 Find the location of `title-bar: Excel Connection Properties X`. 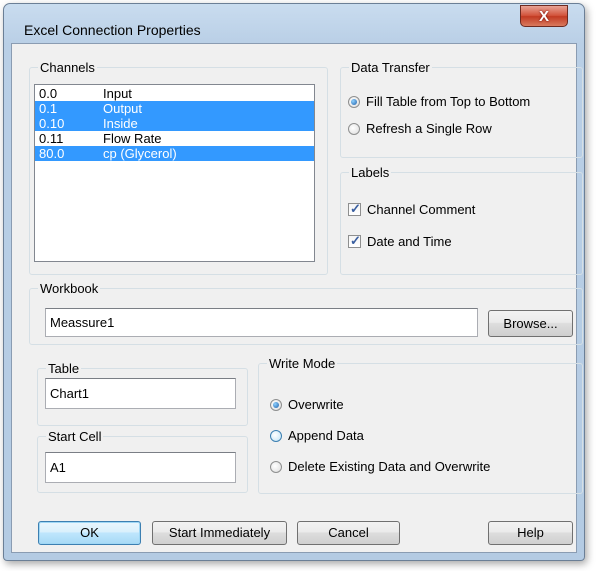

title-bar: Excel Connection Properties X is located at coordinates (294, 24).